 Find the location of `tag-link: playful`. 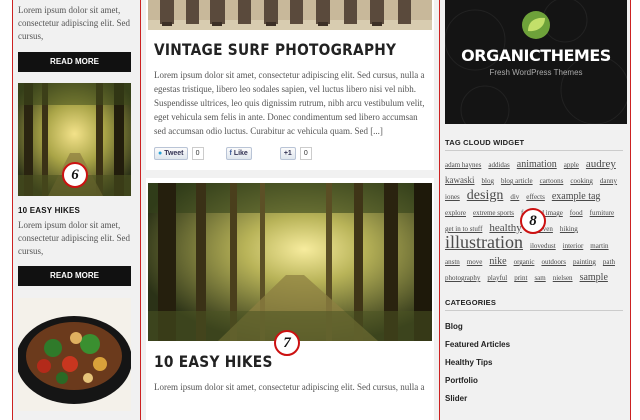

tag-link: playful is located at coordinates (497, 278).